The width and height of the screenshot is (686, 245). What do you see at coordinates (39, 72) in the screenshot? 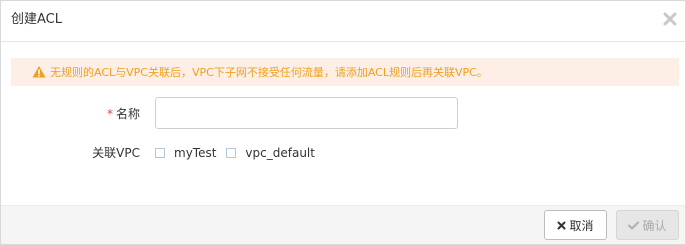
I see `warning-icon` at bounding box center [39, 72].